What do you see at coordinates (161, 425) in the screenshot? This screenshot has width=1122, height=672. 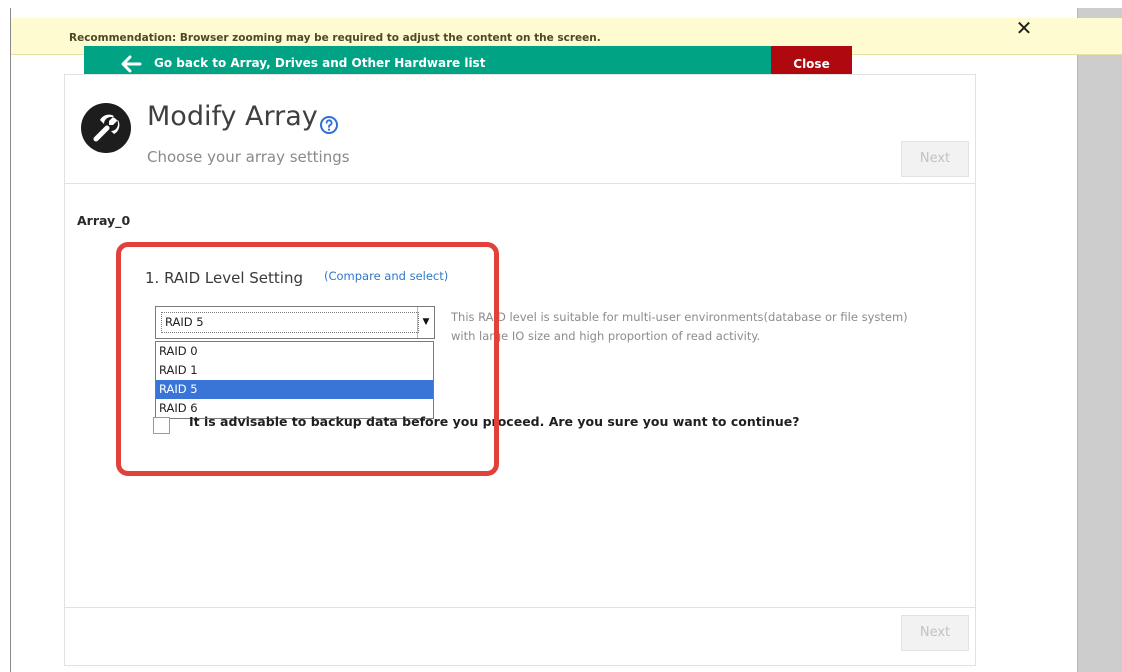 I see `backup-confirm-checkbox` at bounding box center [161, 425].